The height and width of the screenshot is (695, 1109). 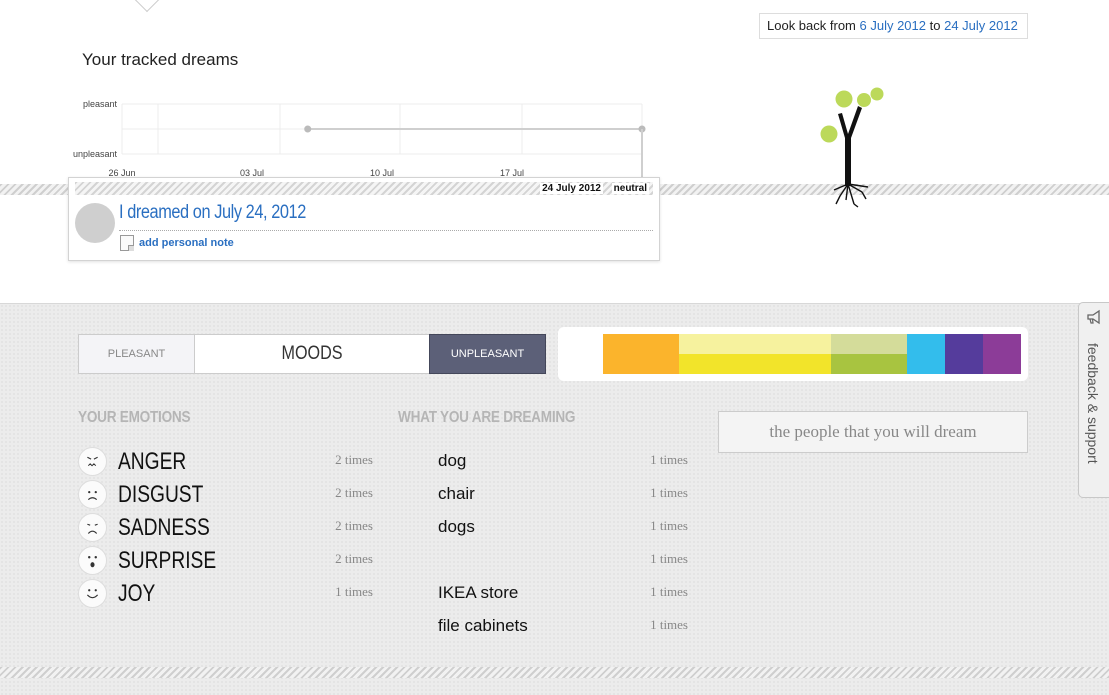 What do you see at coordinates (228, 462) in the screenshot?
I see `emotion-row: ANGER 2 times` at bounding box center [228, 462].